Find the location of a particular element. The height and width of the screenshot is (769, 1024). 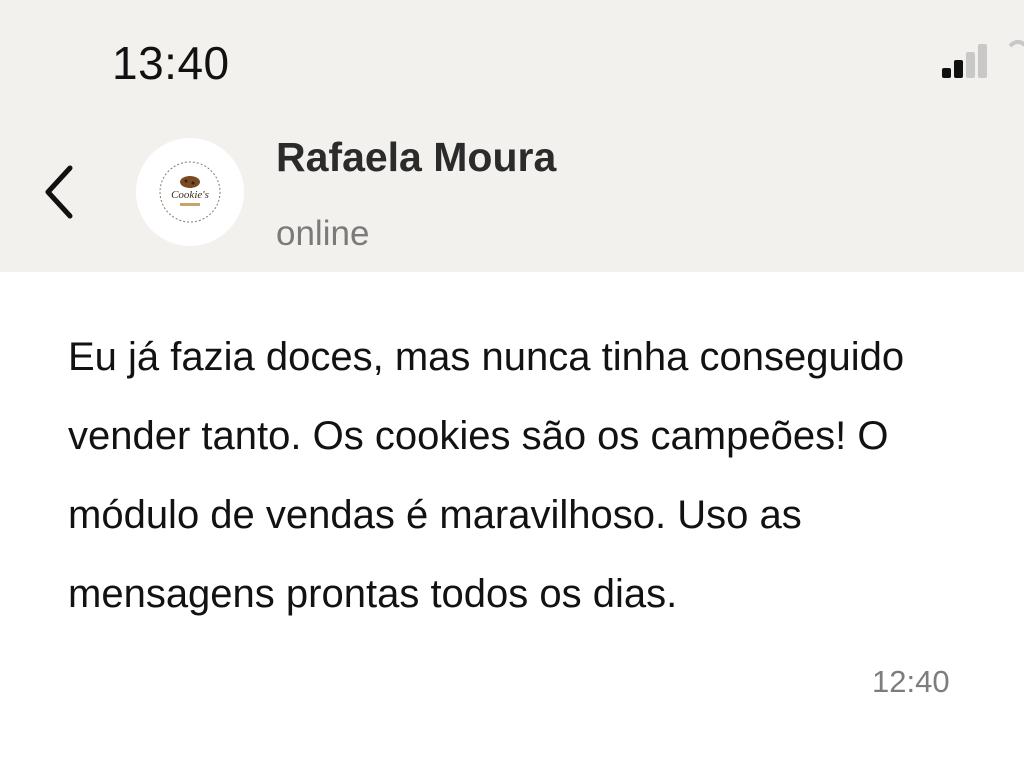

contact-avatar: Cookie's is located at coordinates (190, 192).